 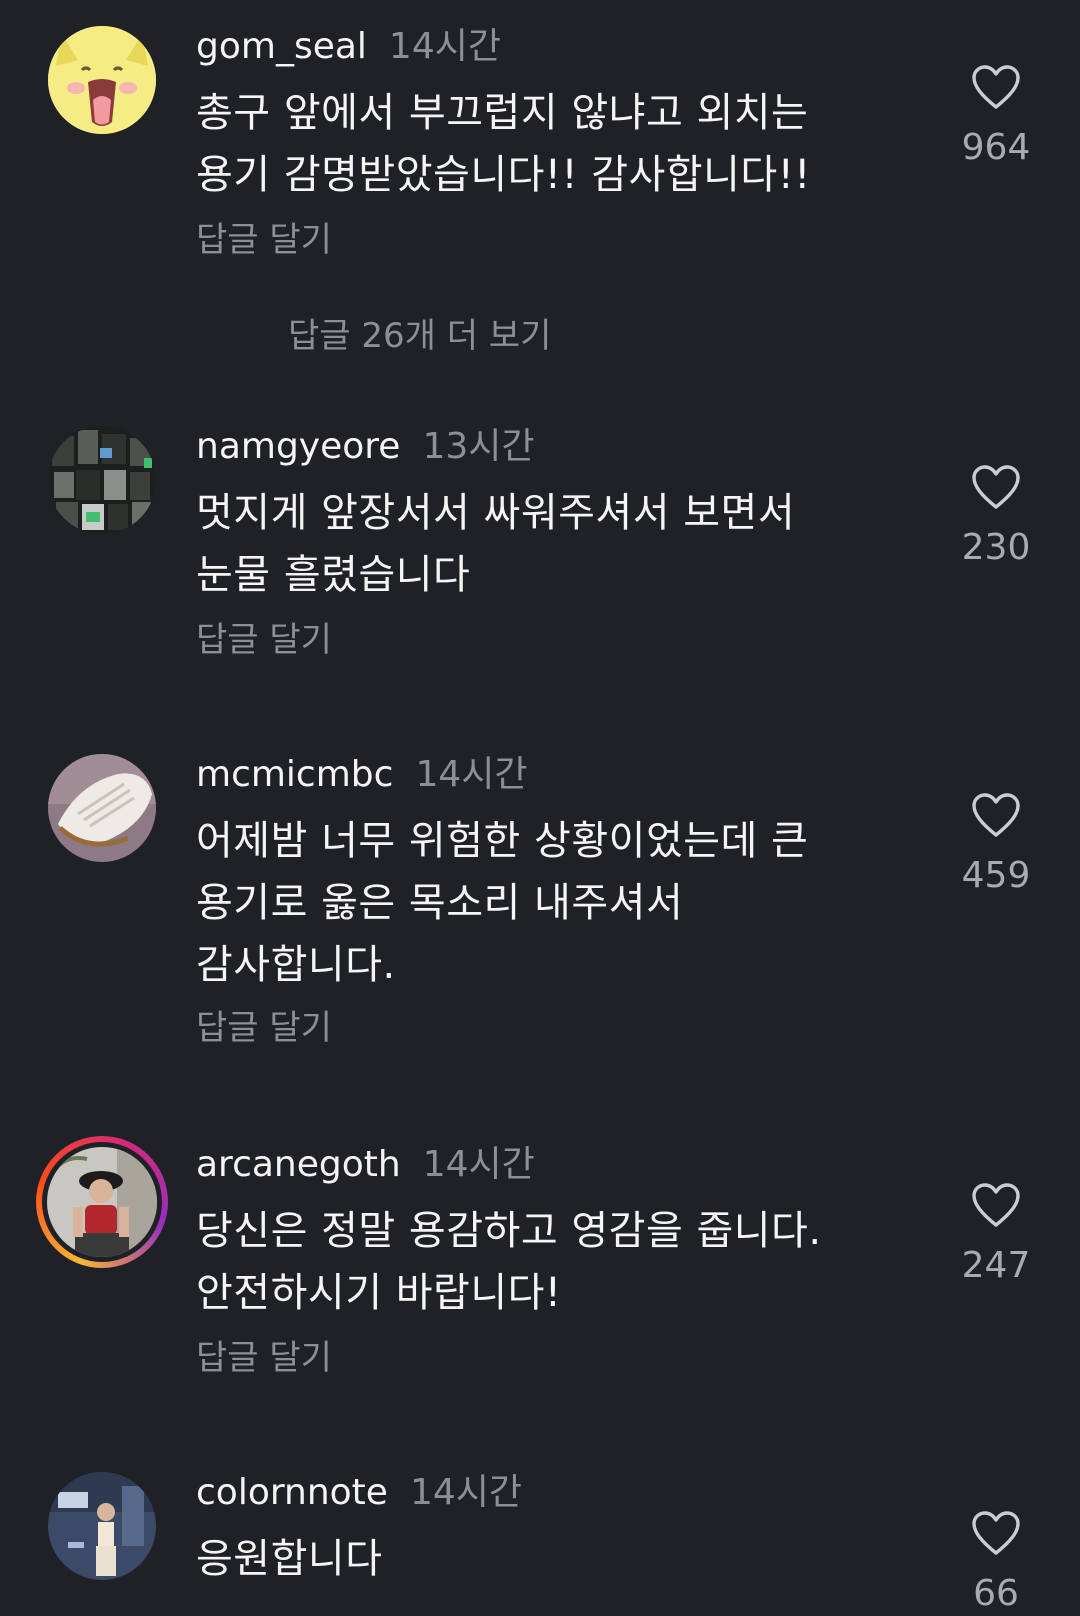 I want to click on like-count: 230, so click(x=996, y=547).